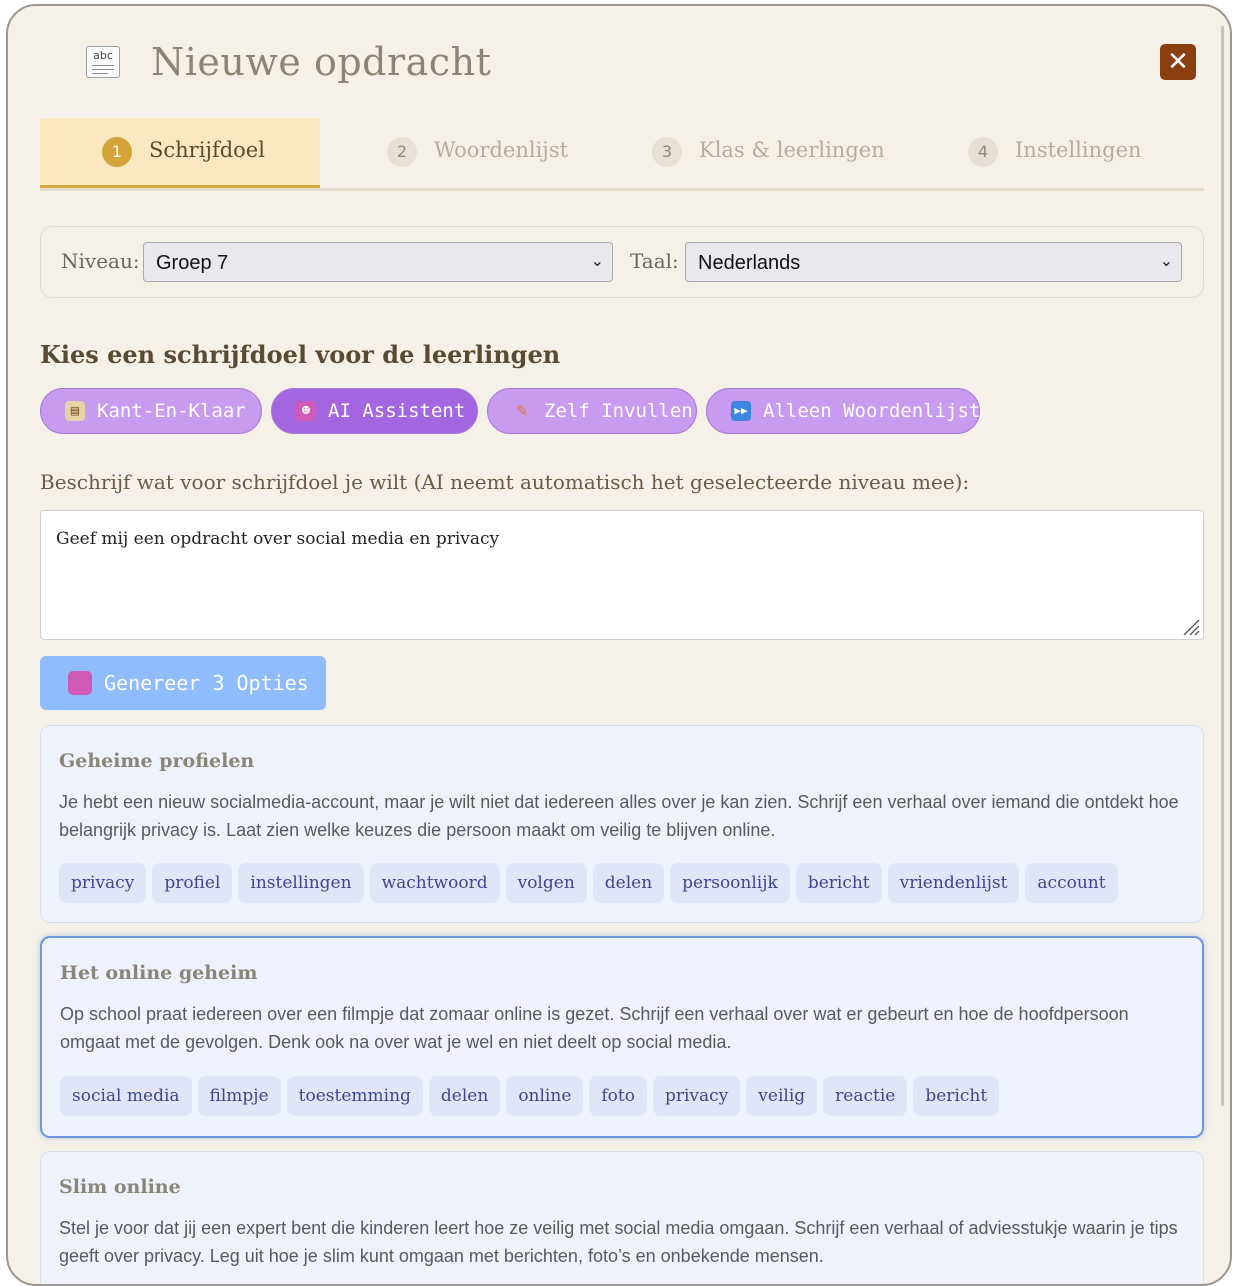 The width and height of the screenshot is (1240, 1286). What do you see at coordinates (546, 883) in the screenshot?
I see `word-tag: volgen` at bounding box center [546, 883].